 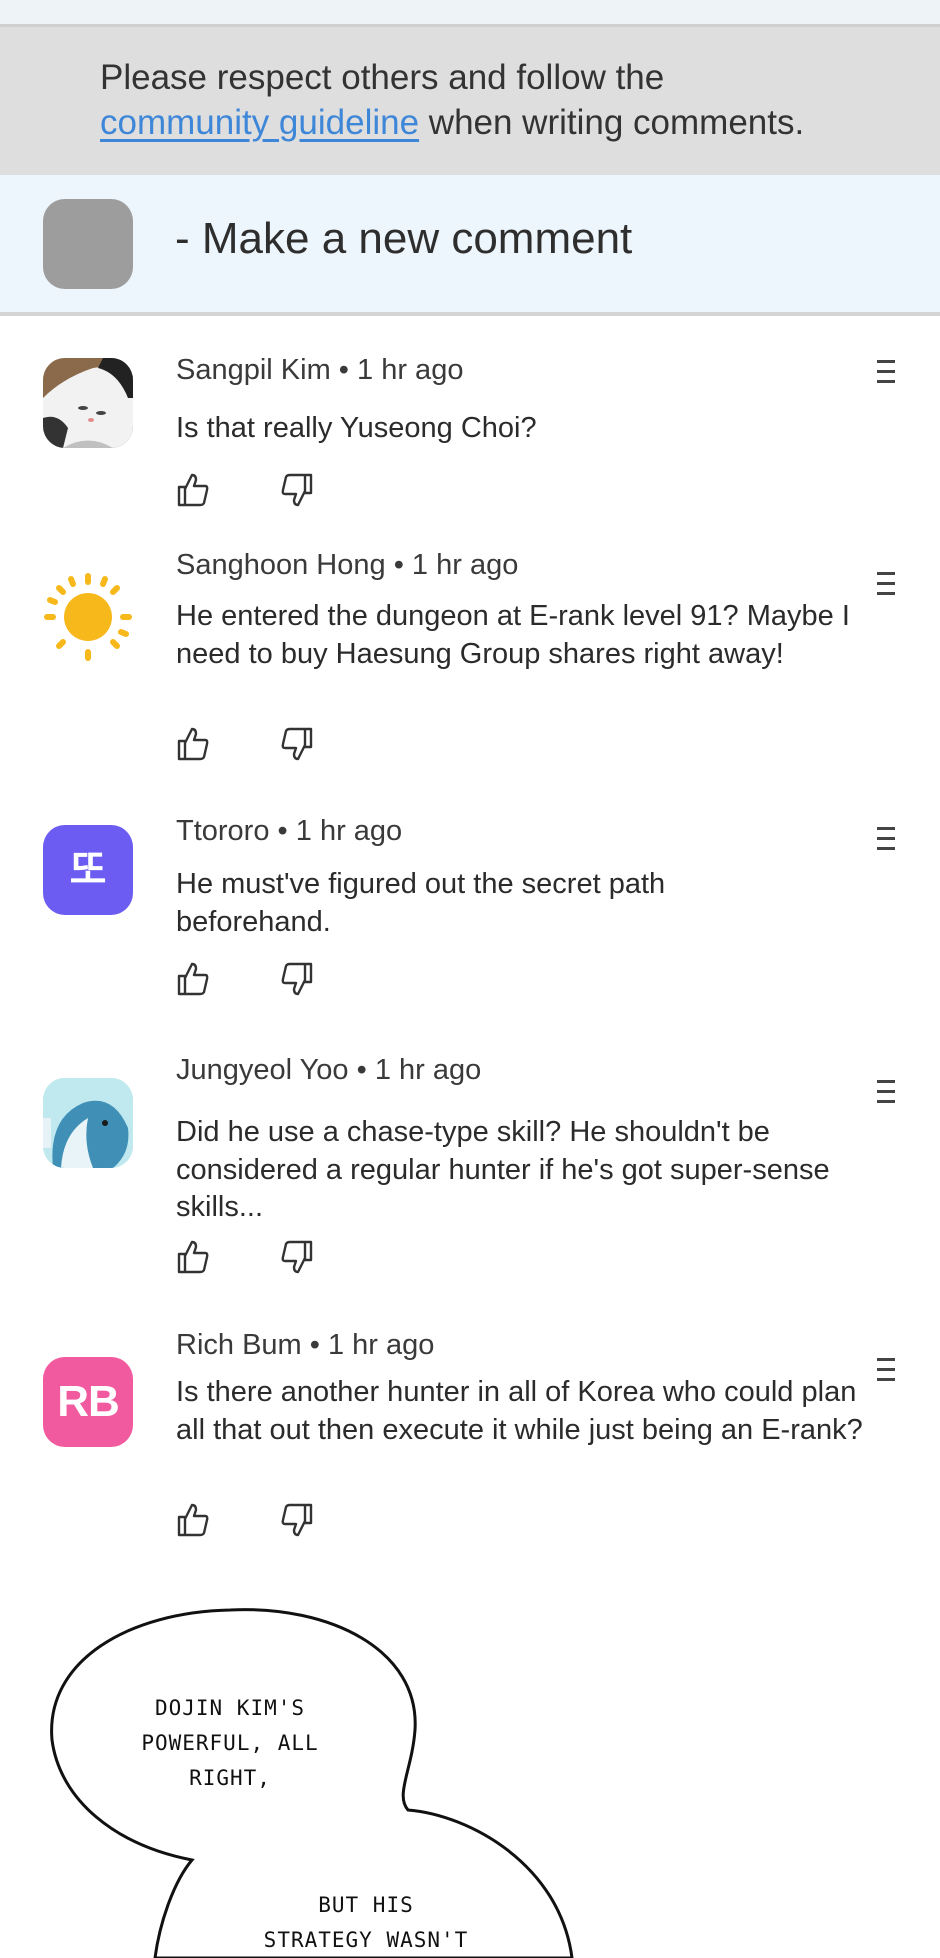 I want to click on new-comment-label: - Make a new comment, so click(x=403, y=239).